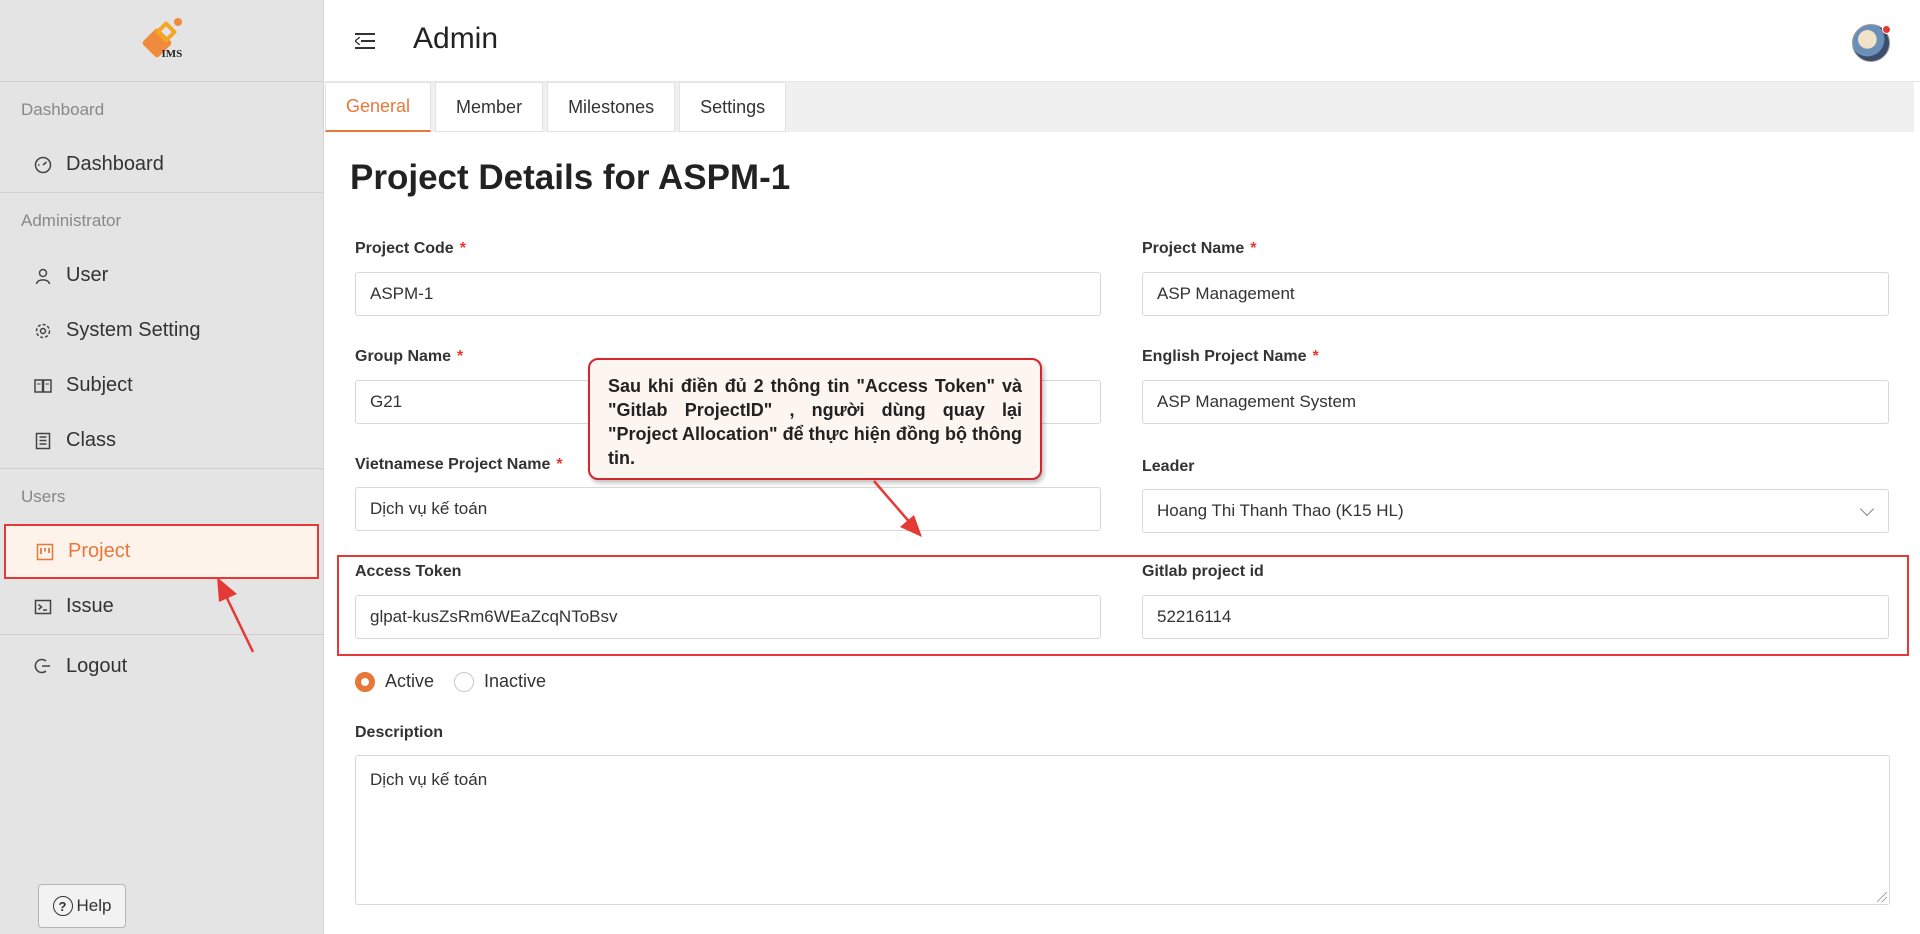 The height and width of the screenshot is (934, 1920). I want to click on help-button: ? Help, so click(82, 906).